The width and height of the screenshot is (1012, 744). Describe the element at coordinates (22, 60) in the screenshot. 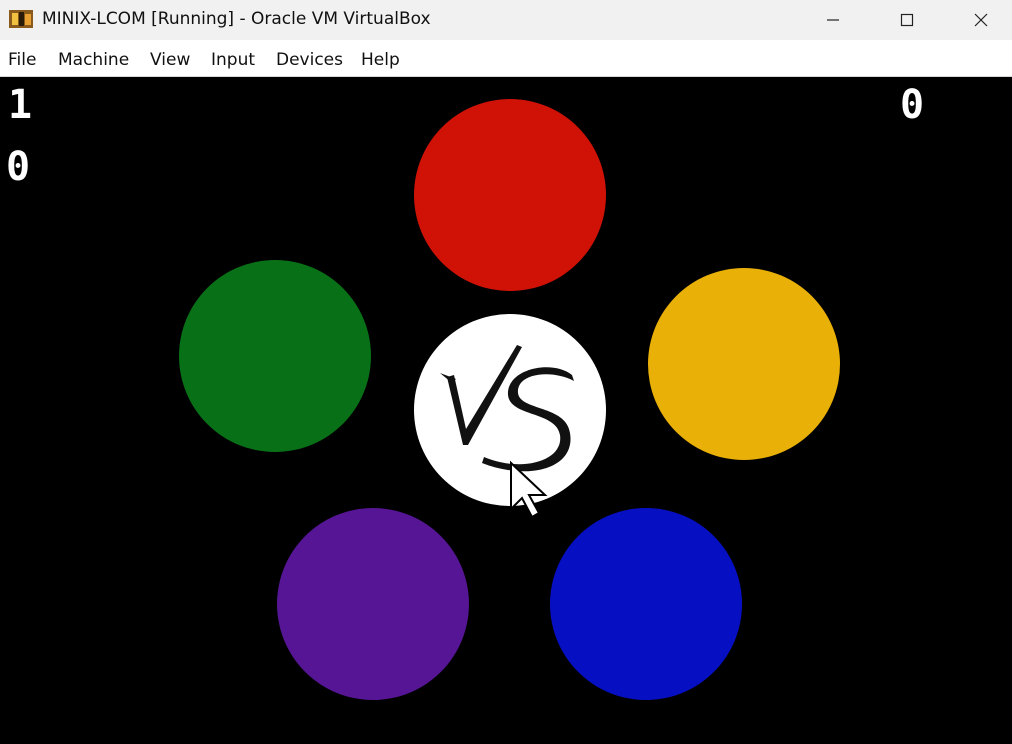

I see `menu-file: File` at that location.